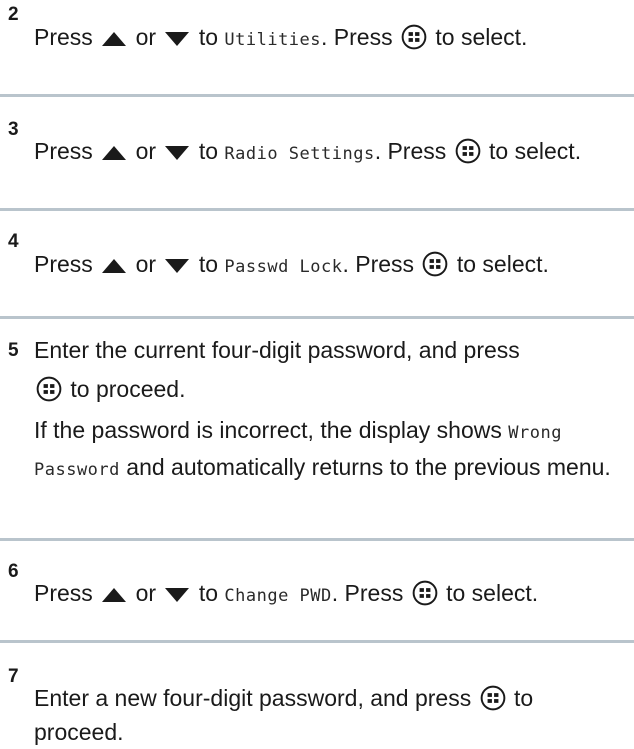  What do you see at coordinates (283, 267) in the screenshot?
I see `menu-name: Passwd Lock` at bounding box center [283, 267].